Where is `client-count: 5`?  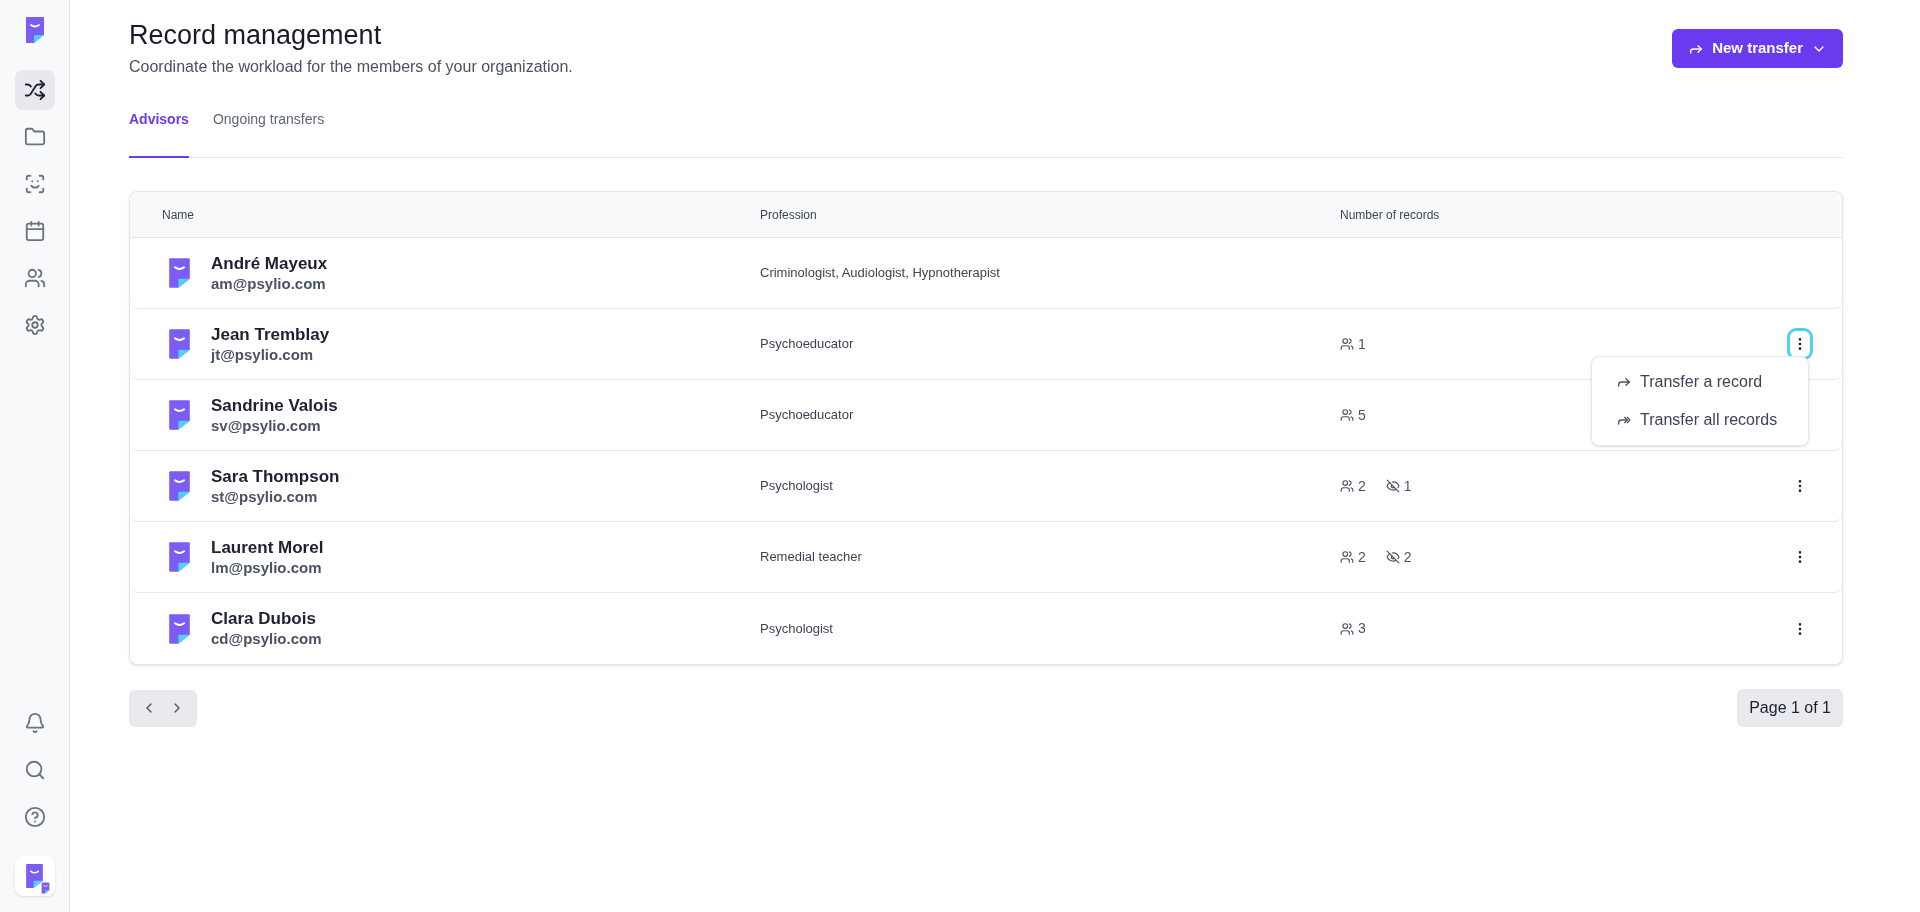
client-count: 5 is located at coordinates (1353, 415).